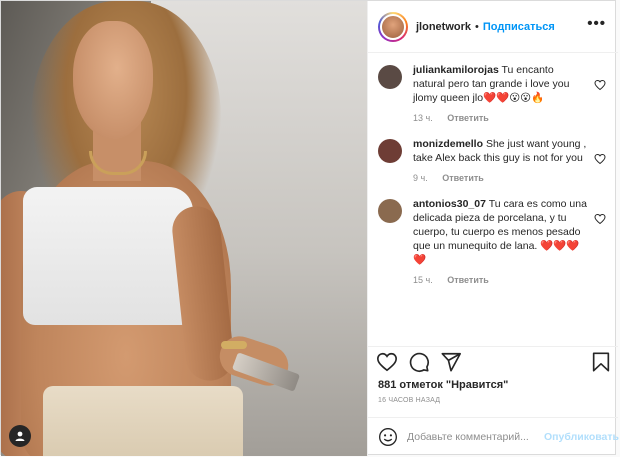  I want to click on emoji-icon, so click(388, 437).